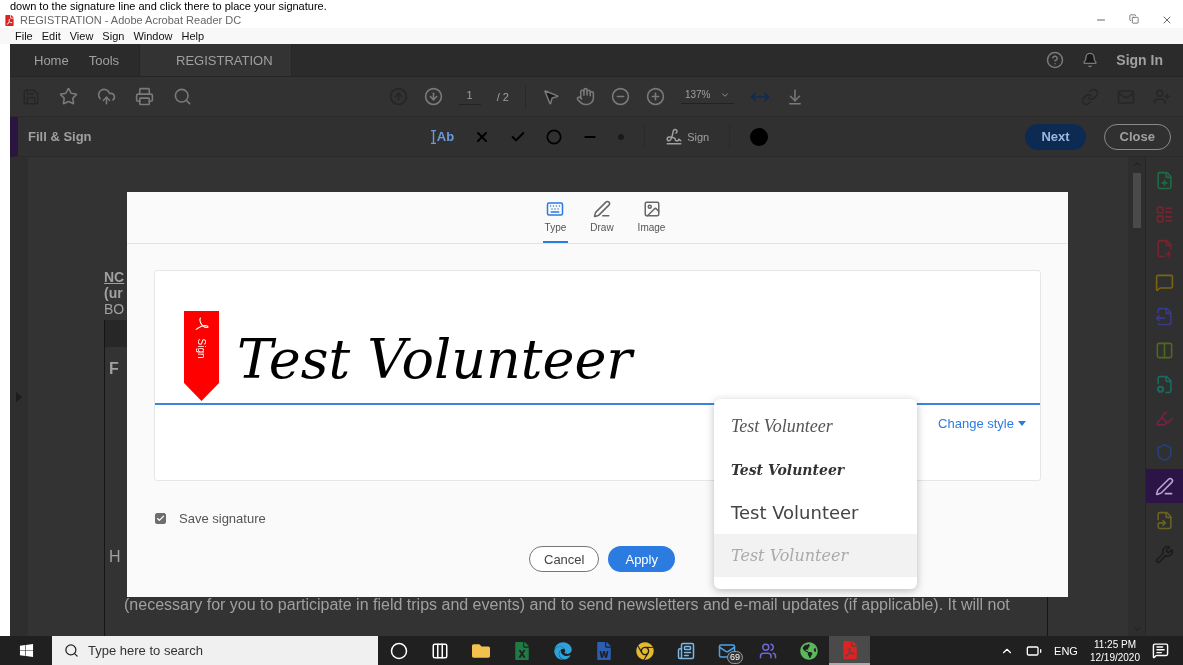 Image resolution: width=1183 pixels, height=665 pixels. Describe the element at coordinates (1022, 423) in the screenshot. I see `caret-icon` at that location.